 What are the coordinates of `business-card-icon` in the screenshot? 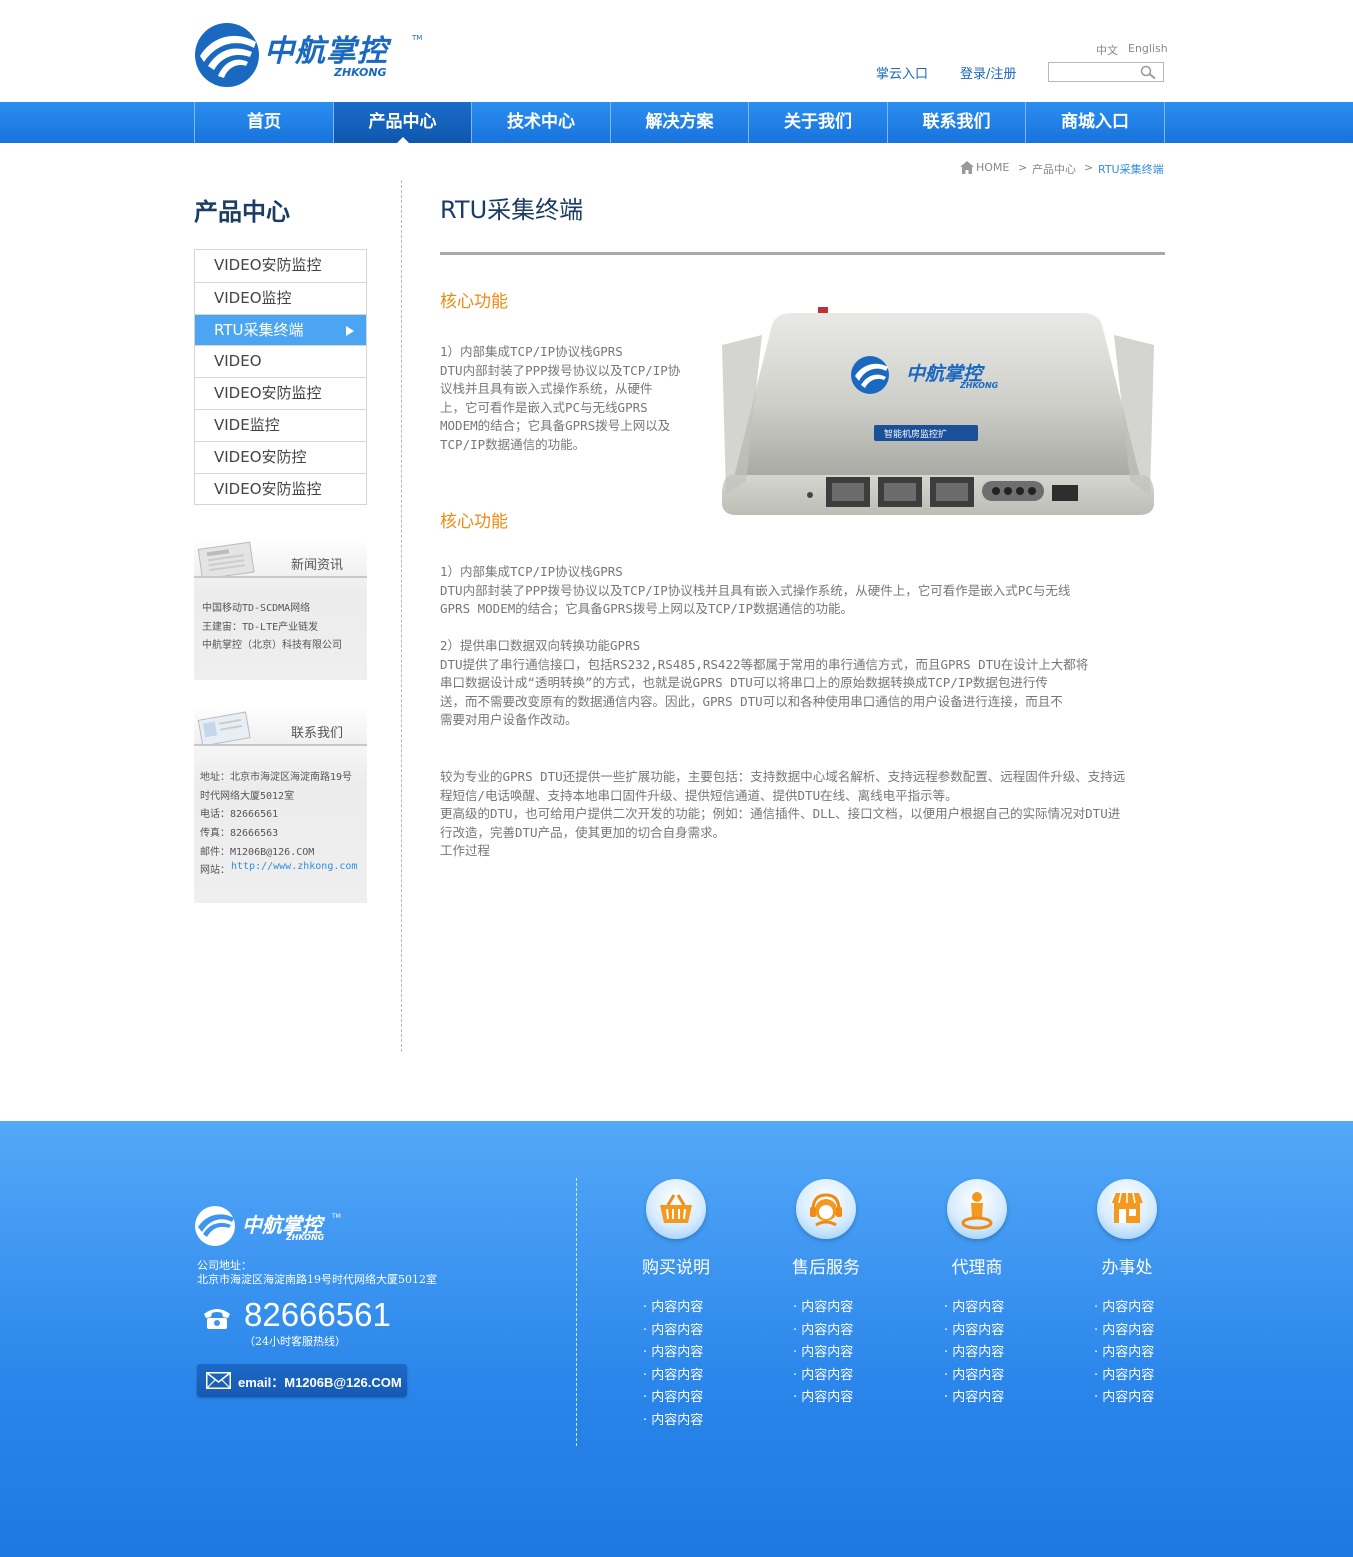 It's located at (224, 727).